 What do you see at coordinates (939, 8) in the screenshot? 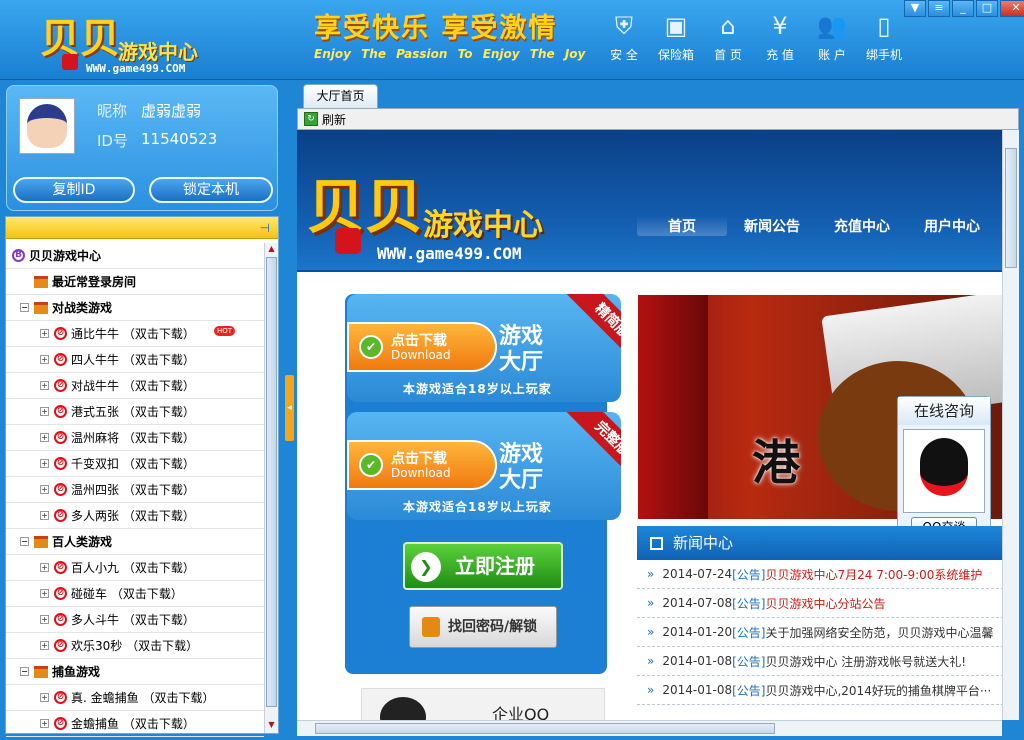
I see `menu-button: ≡` at bounding box center [939, 8].